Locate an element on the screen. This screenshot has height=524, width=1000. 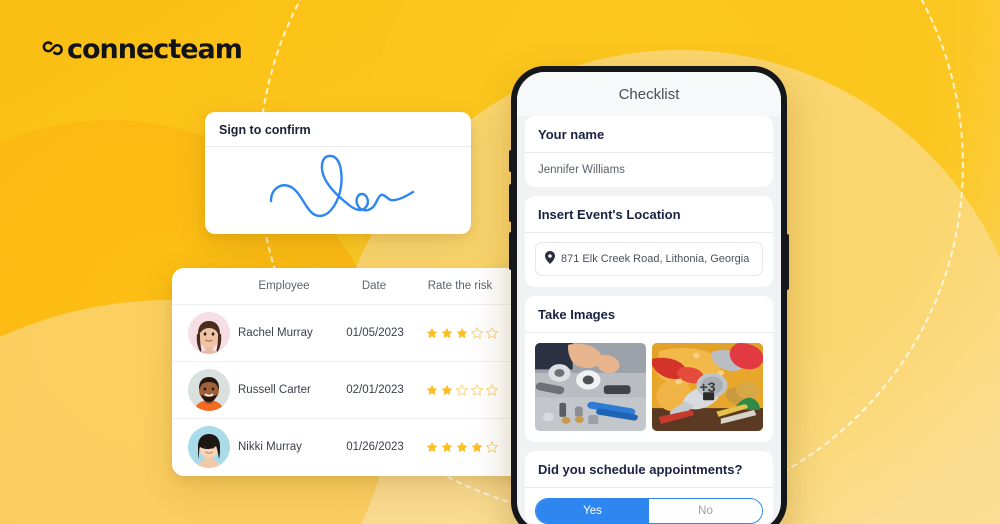
connecteam-infinity-icon is located at coordinates (53, 49).